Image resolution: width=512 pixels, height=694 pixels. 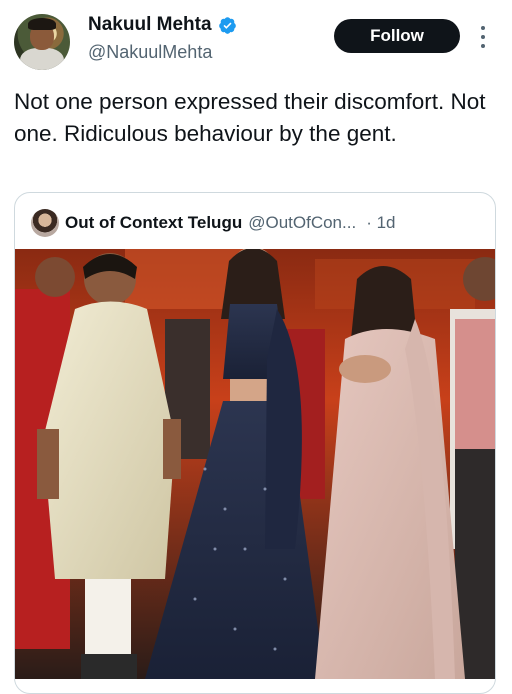 I want to click on quoted-tweet-header: Out of Context Telugu @OutOfCon... · 1d, so click(x=261, y=223).